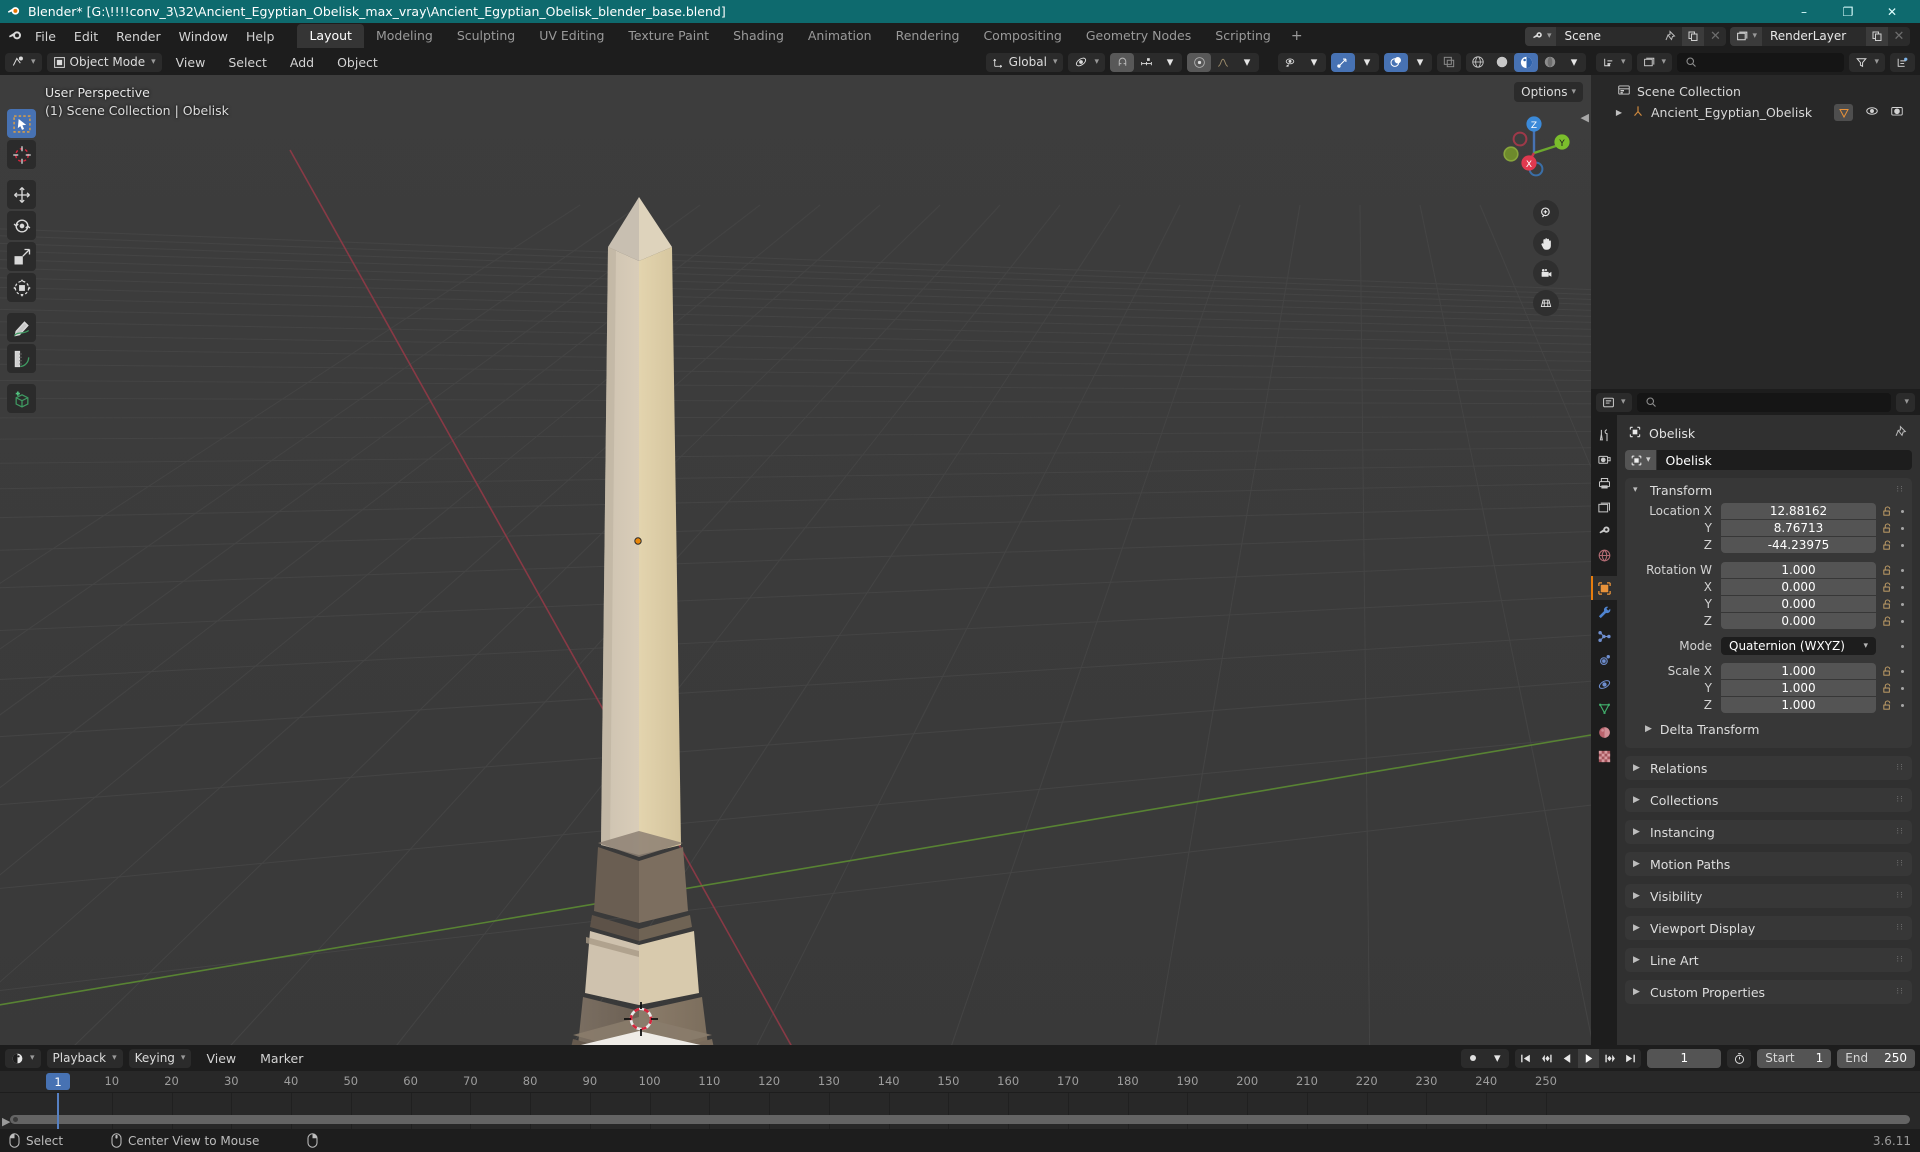  Describe the element at coordinates (1902, 545) in the screenshot. I see `location-z-animate-dot` at that location.